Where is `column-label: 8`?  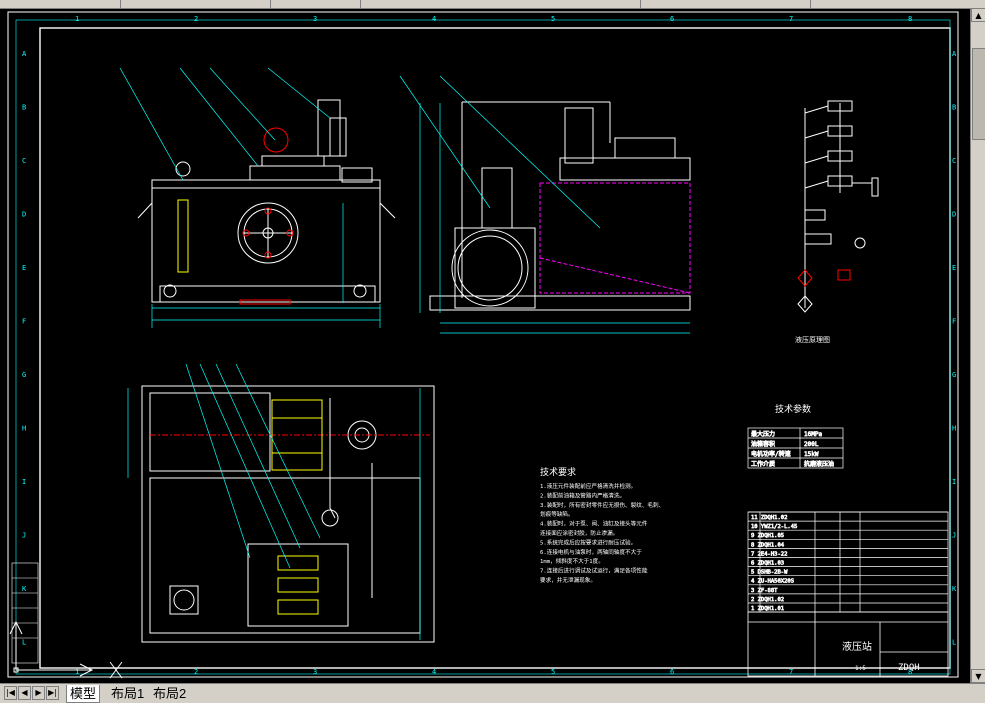
column-label: 8 is located at coordinates (910, 19).